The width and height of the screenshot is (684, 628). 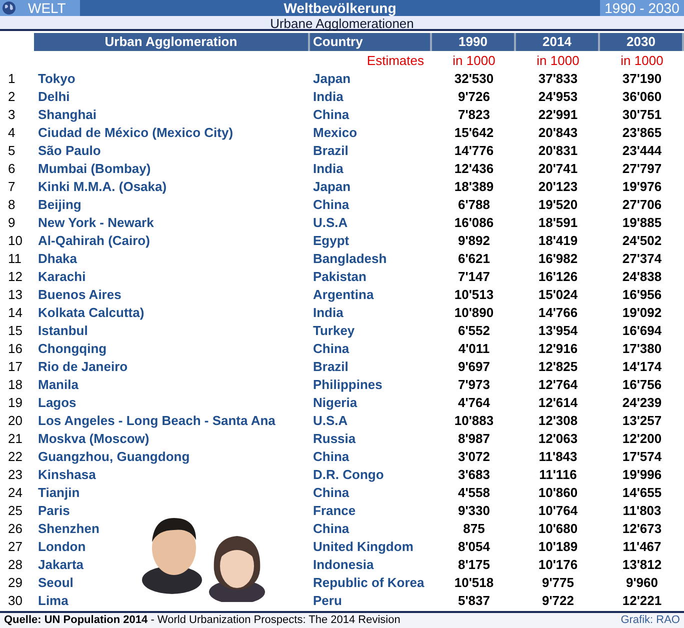 What do you see at coordinates (642, 313) in the screenshot?
I see `population-value: 19'092` at bounding box center [642, 313].